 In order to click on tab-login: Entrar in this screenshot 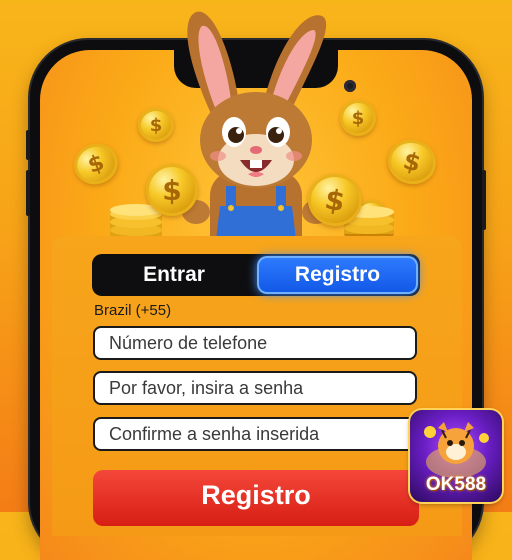, I will do `click(174, 275)`.